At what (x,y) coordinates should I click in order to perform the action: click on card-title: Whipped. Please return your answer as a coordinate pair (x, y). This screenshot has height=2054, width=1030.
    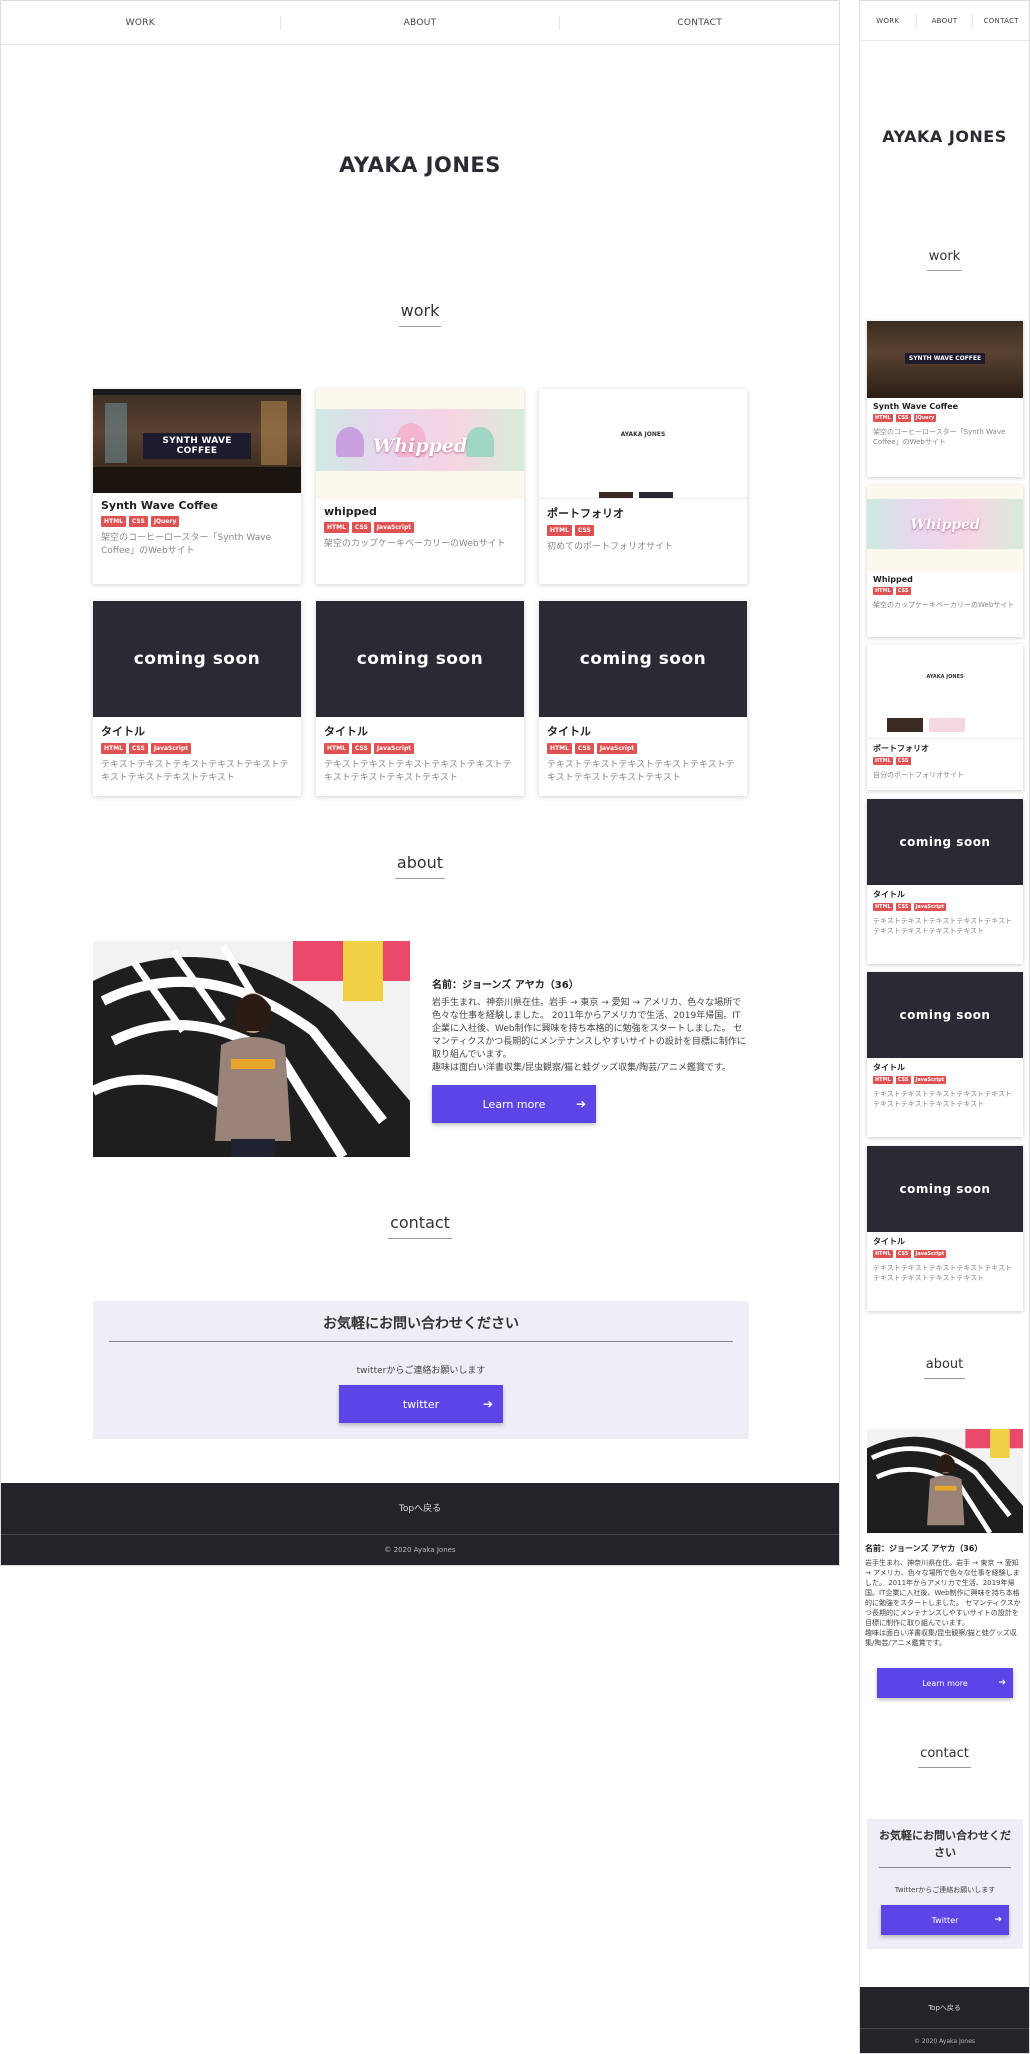
    Looking at the image, I should click on (893, 579).